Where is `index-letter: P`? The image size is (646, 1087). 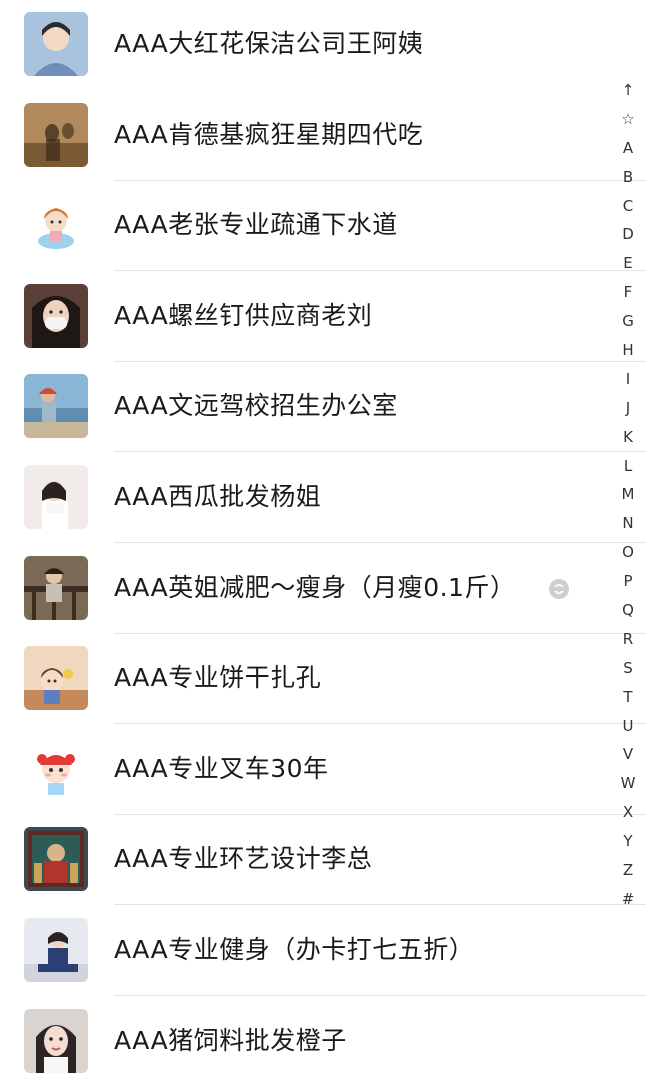 index-letter: P is located at coordinates (628, 581).